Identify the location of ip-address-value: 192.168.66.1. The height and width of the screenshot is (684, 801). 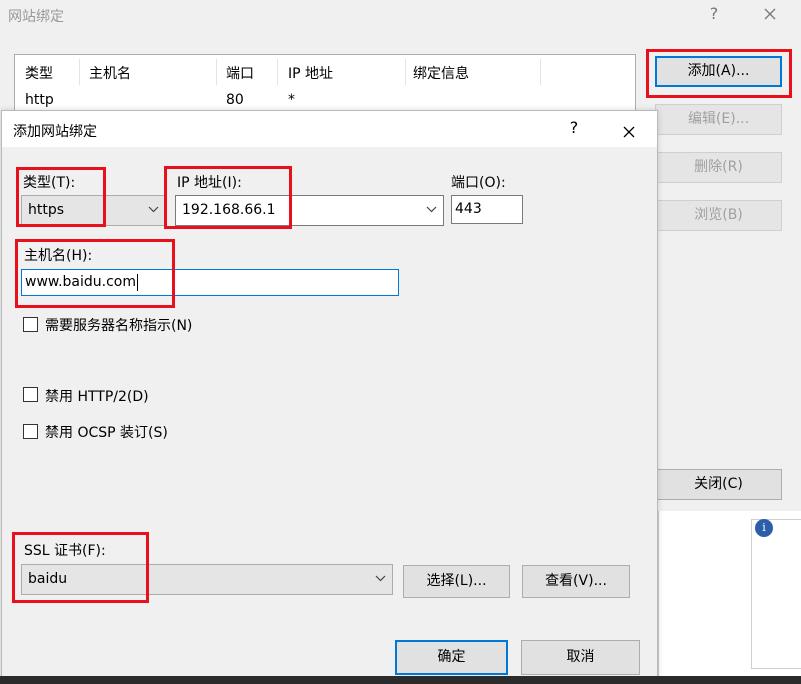
(229, 210).